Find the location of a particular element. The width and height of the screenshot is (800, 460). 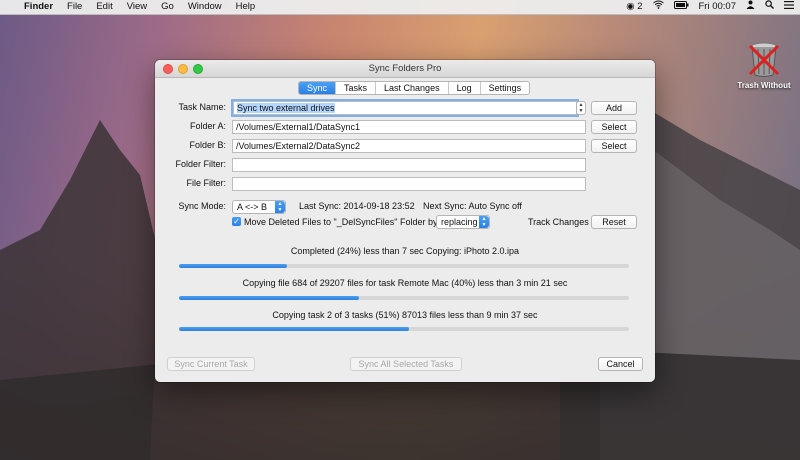

sync-mode-popup: A <-> B ▲ ▼ is located at coordinates (259, 207).